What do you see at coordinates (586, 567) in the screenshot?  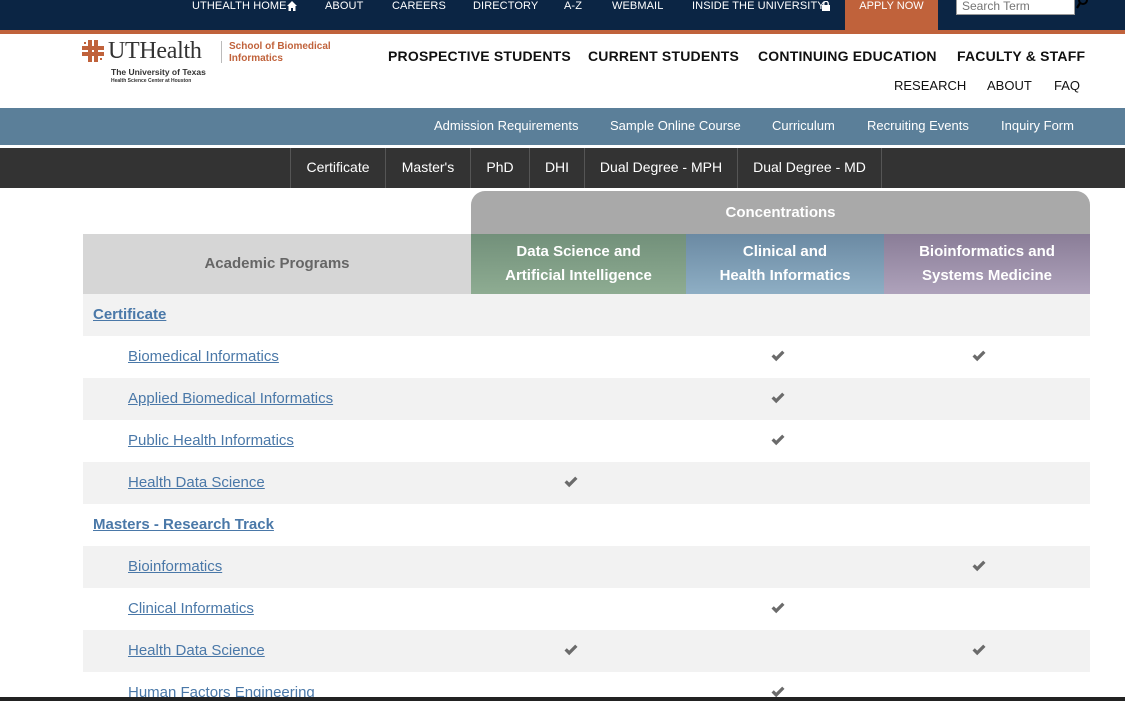 I see `table-row: Bioinformatics` at bounding box center [586, 567].